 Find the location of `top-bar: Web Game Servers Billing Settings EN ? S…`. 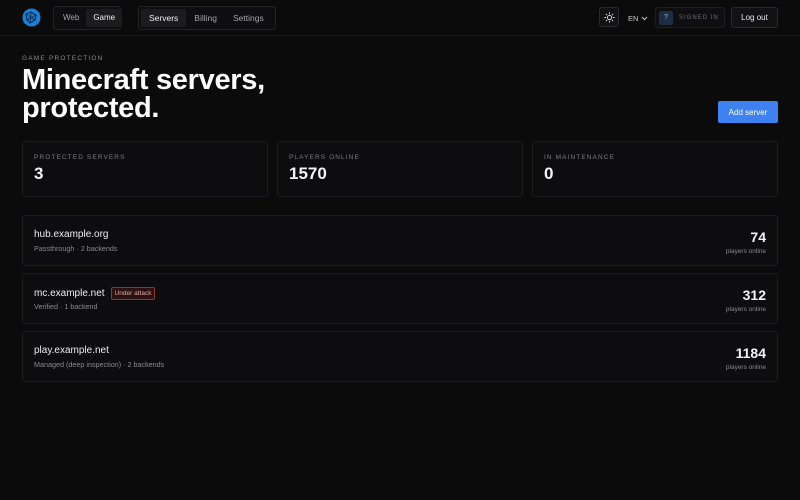

top-bar: Web Game Servers Billing Settings EN ? S… is located at coordinates (400, 18).